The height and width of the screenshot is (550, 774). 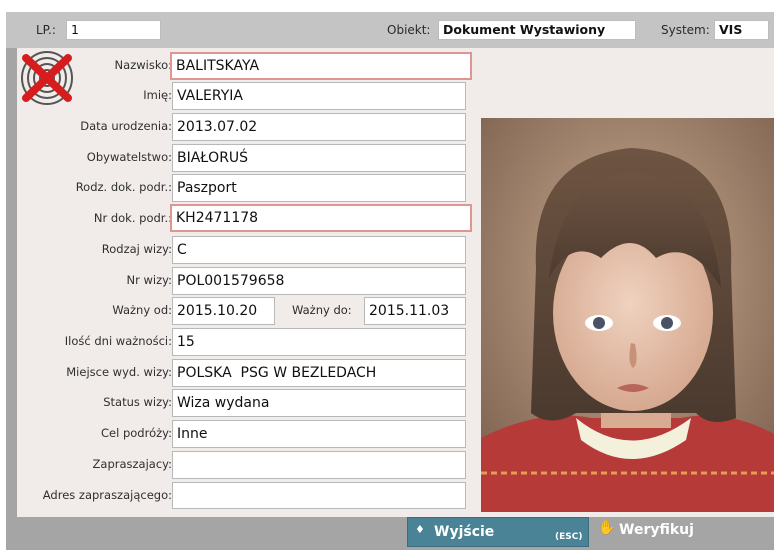 What do you see at coordinates (319, 465) in the screenshot?
I see `zapraszajacy-field` at bounding box center [319, 465].